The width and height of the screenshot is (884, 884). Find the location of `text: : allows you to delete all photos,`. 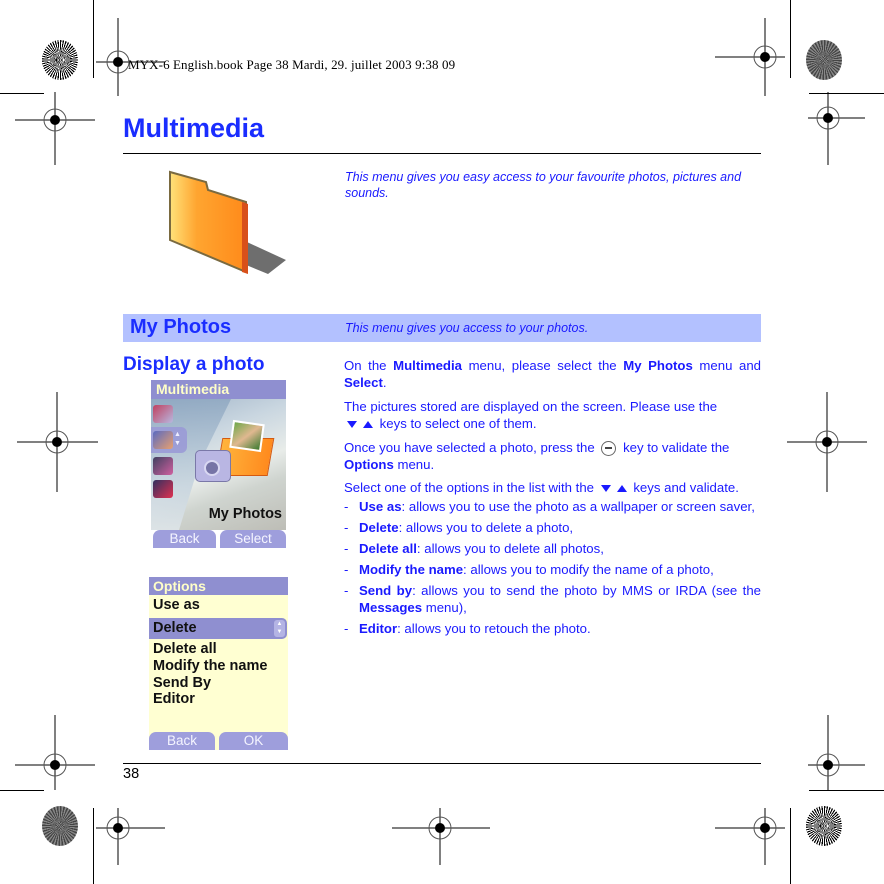

text: : allows you to delete all photos, is located at coordinates (510, 548).